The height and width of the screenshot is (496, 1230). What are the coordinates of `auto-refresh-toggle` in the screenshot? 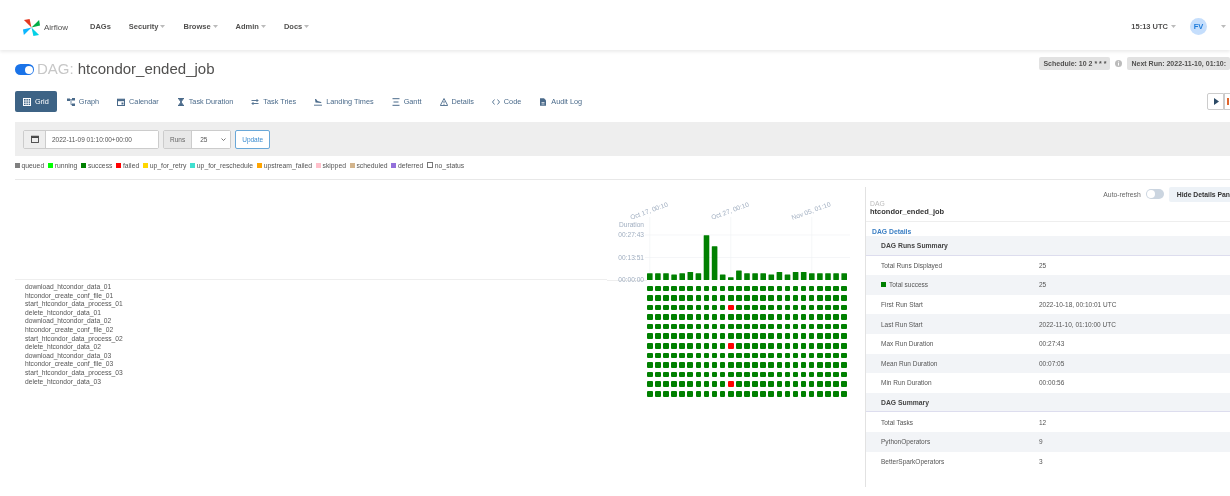 It's located at (1154, 194).